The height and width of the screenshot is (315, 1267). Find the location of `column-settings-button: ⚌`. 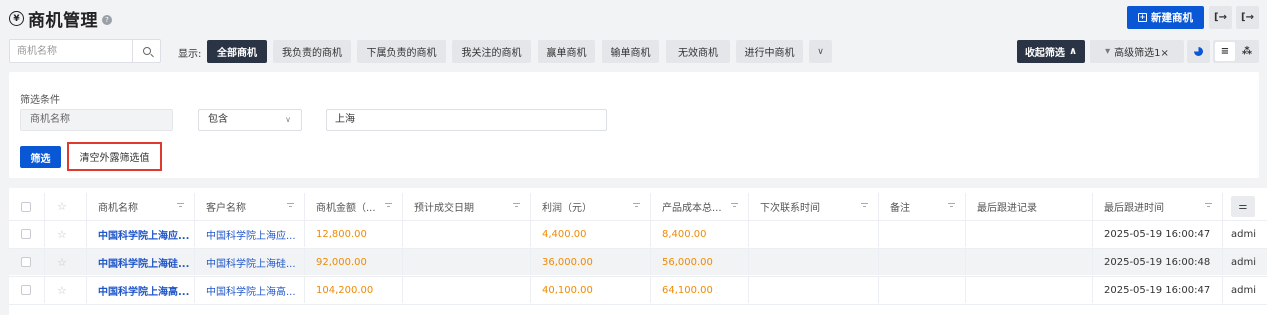

column-settings-button: ⚌ is located at coordinates (1243, 206).